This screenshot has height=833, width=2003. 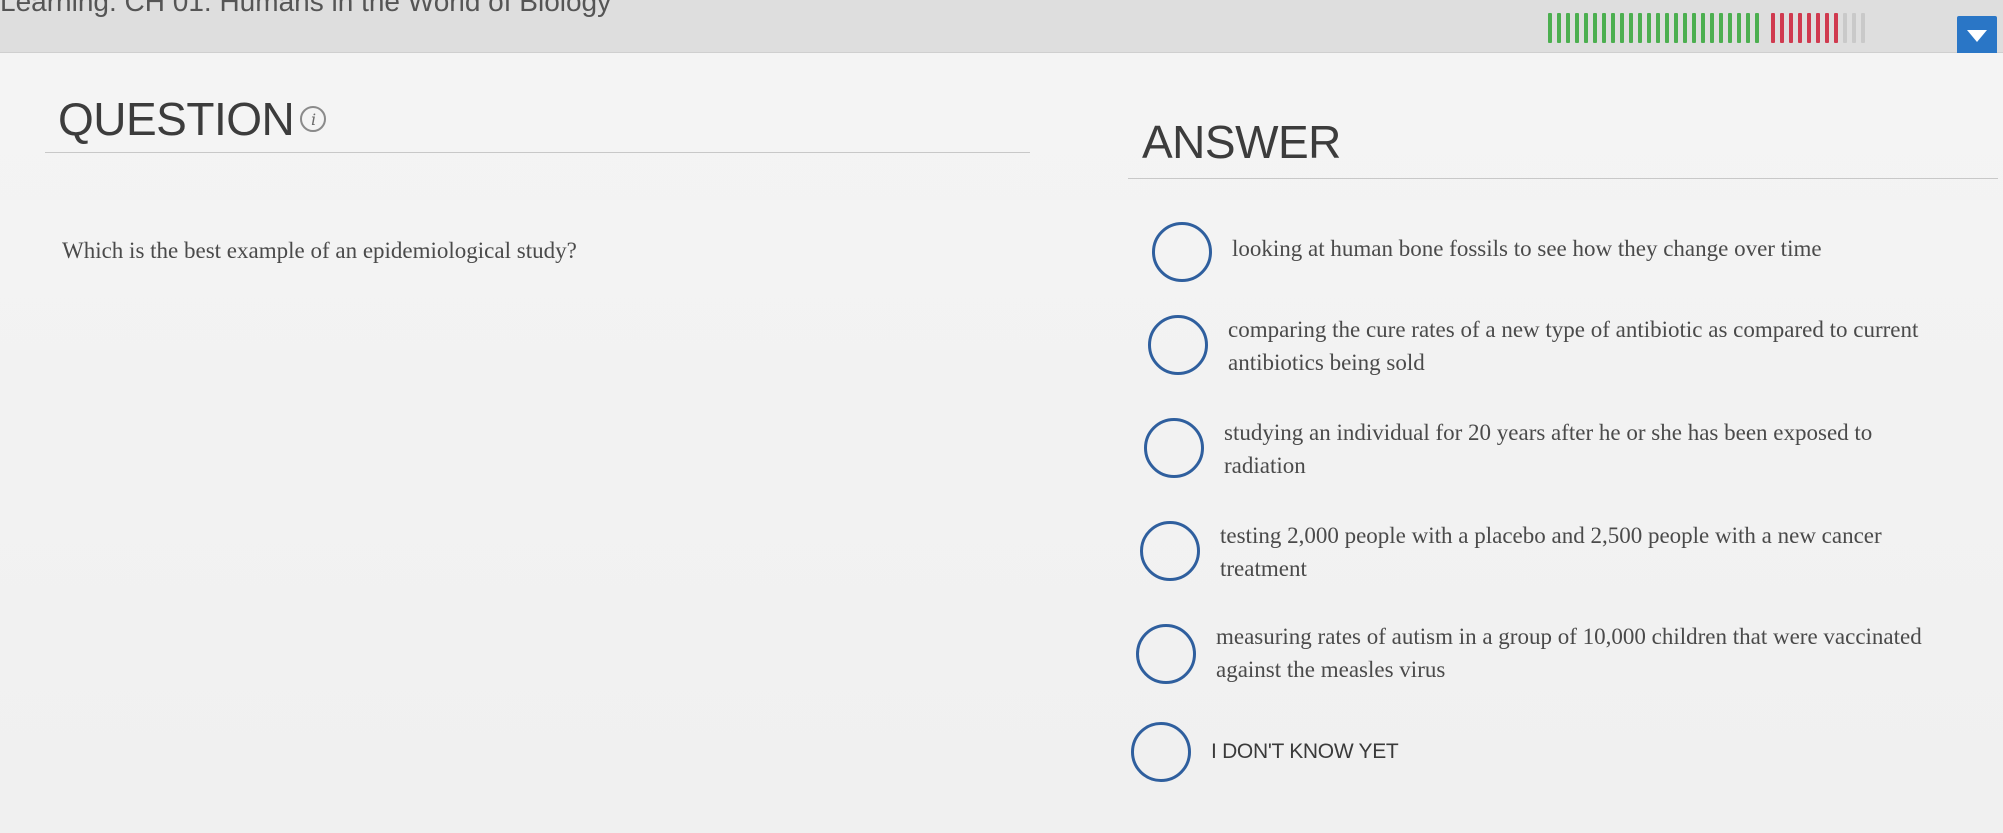 I want to click on question-heading-label: QUESTION, so click(x=176, y=119).